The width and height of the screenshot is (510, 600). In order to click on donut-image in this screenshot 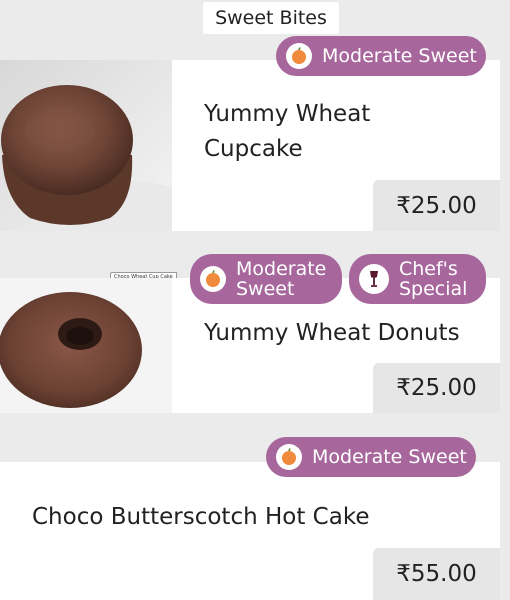, I will do `click(86, 345)`.